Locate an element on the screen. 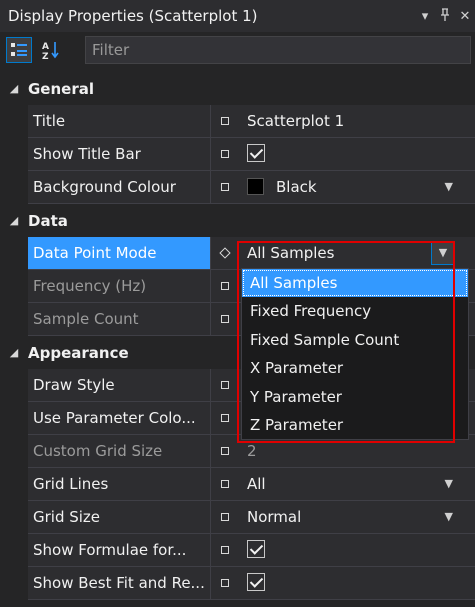 This screenshot has width=475, height=607. dropdown-option: Fixed Frequency is located at coordinates (355, 311).